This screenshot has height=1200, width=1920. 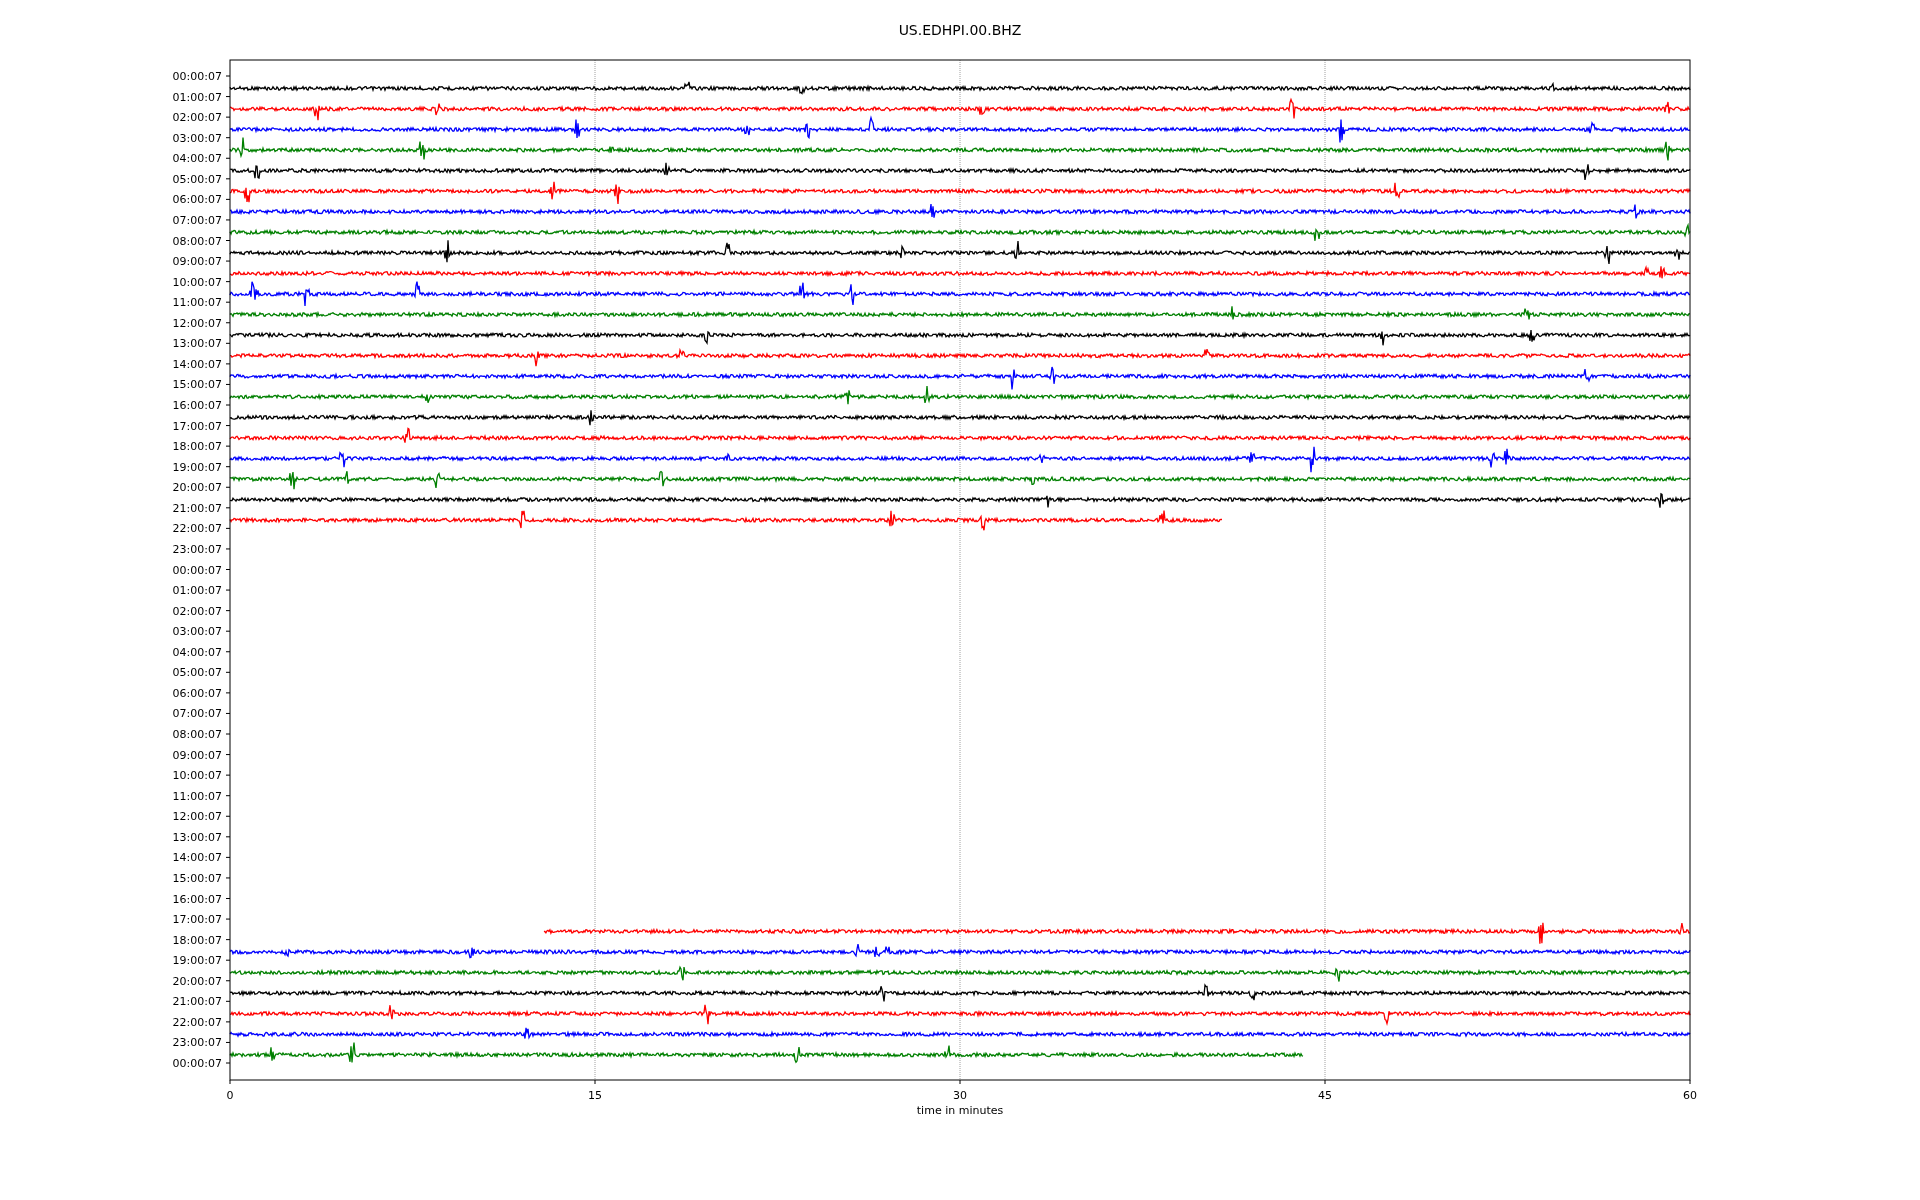 I want to click on x-tick-label: 60, so click(x=1690, y=1095).